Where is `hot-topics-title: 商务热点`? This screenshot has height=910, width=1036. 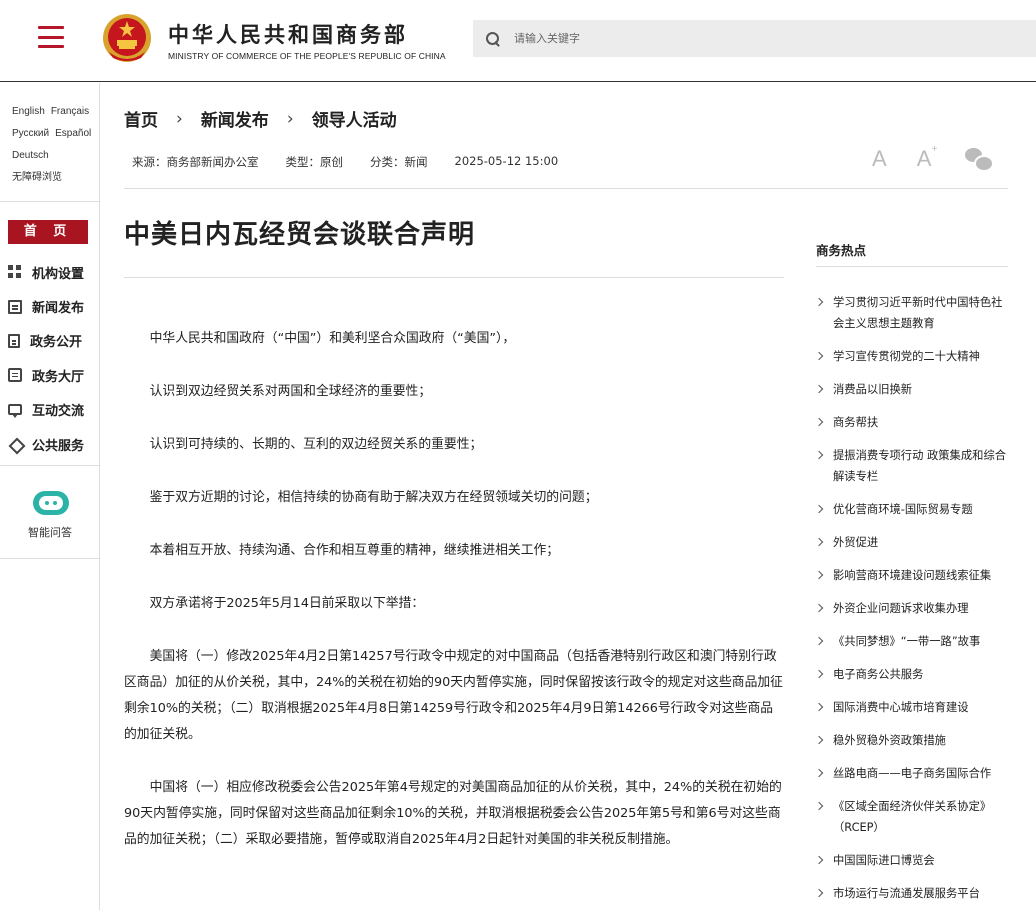
hot-topics-title: 商务热点 is located at coordinates (841, 250).